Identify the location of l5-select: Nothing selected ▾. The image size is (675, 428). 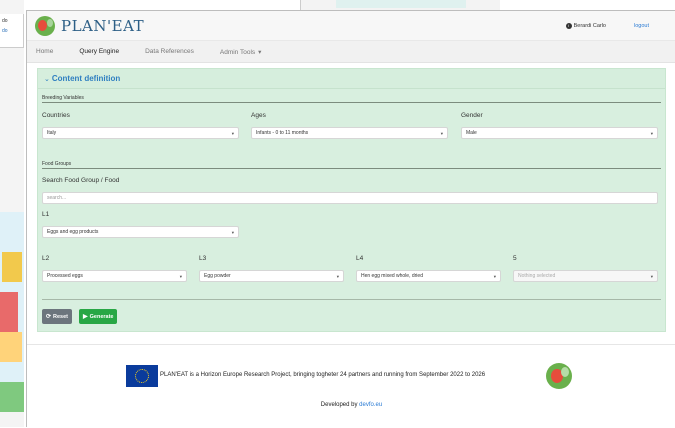
(585, 276).